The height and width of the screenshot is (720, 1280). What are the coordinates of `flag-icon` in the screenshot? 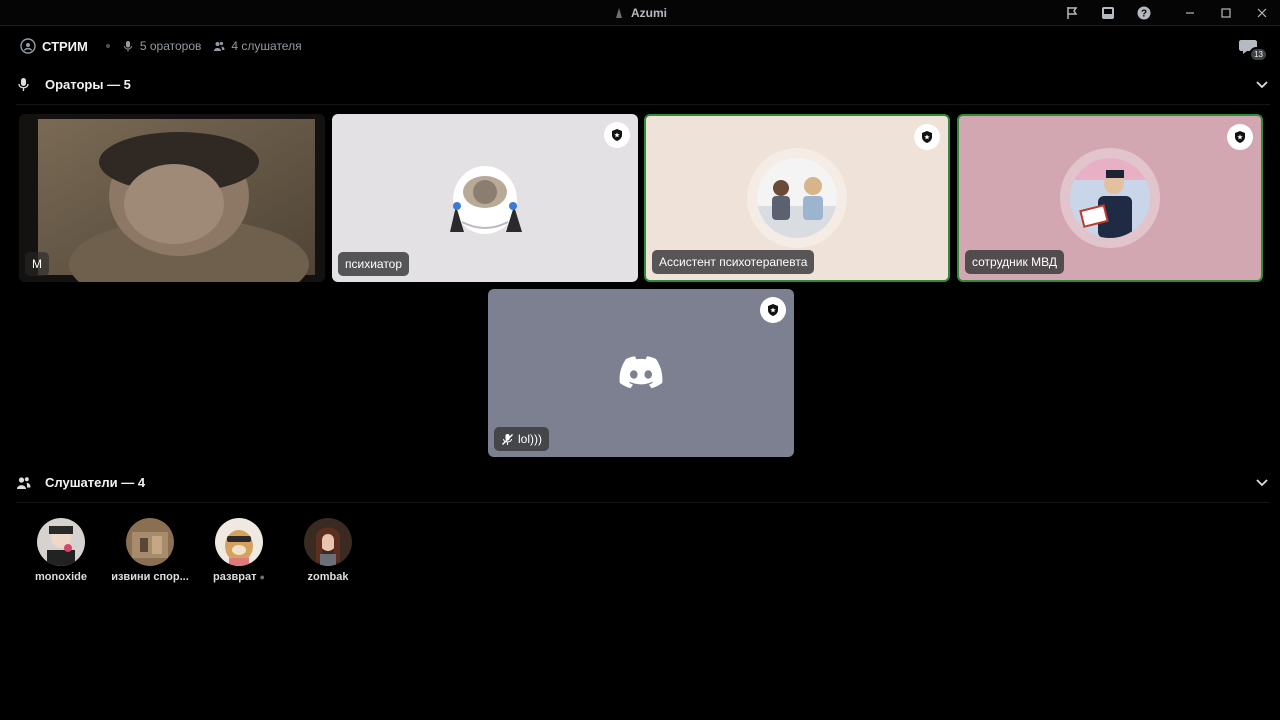 It's located at (1072, 13).